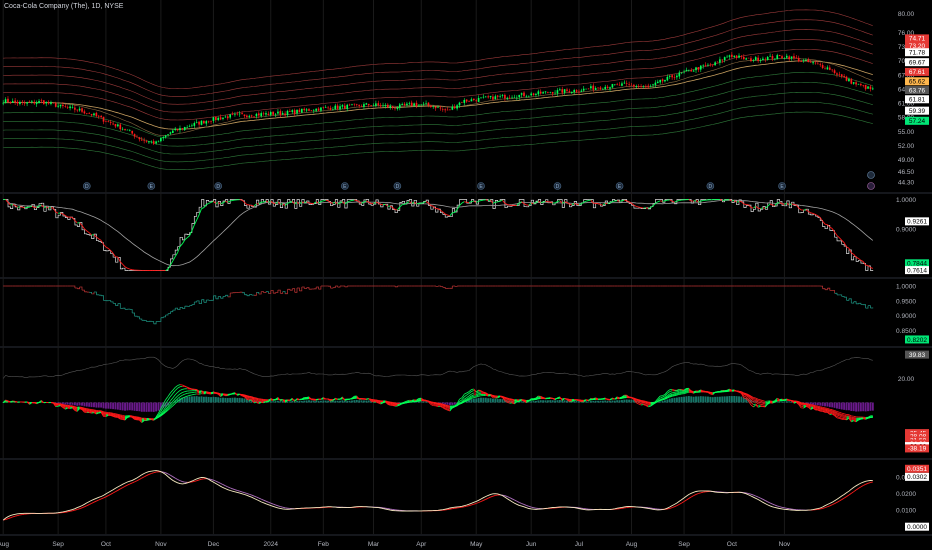 This screenshot has width=932, height=550. What do you see at coordinates (917, 52) in the screenshot?
I see `price-level-tag: 71.78` at bounding box center [917, 52].